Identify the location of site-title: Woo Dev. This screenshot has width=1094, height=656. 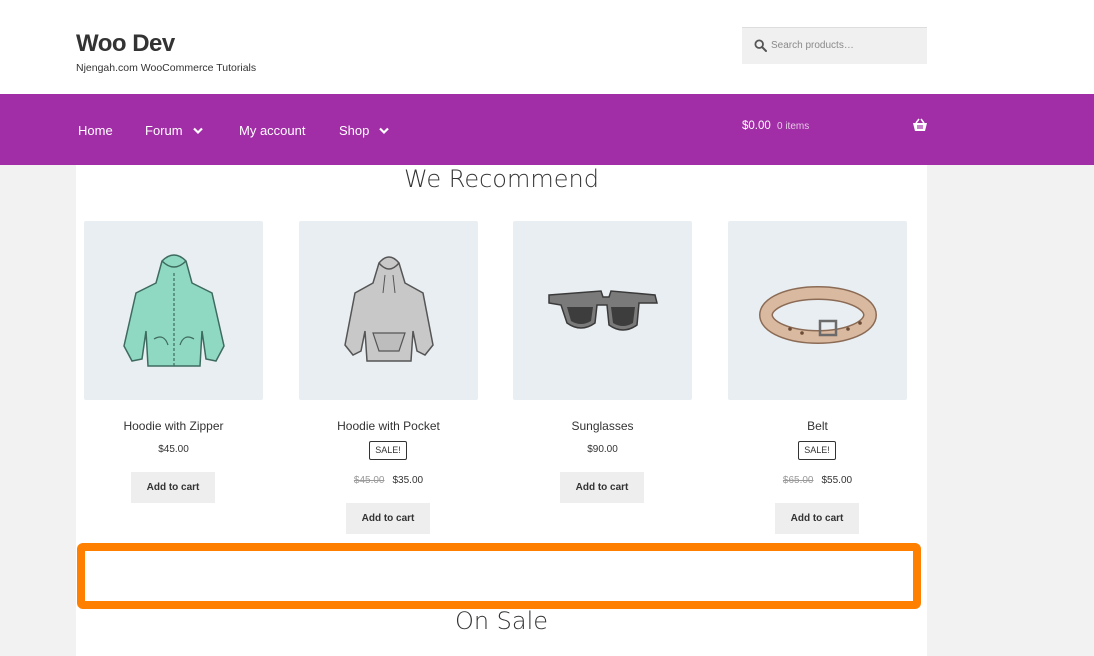
(125, 44).